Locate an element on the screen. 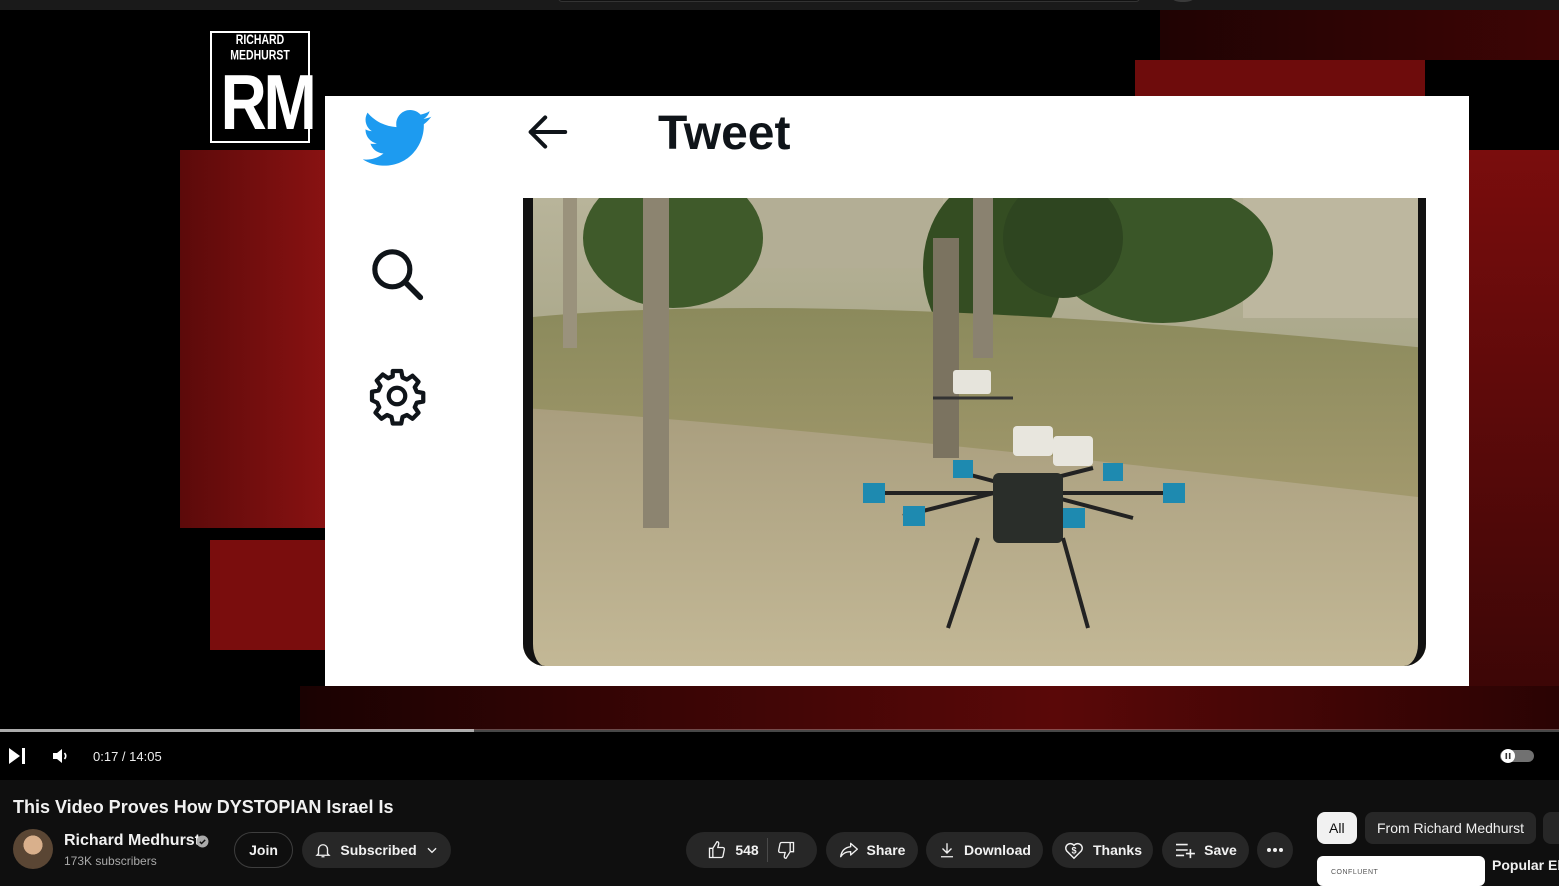 Image resolution: width=1559 pixels, height=886 pixels. chevron-down-icon is located at coordinates (432, 850).